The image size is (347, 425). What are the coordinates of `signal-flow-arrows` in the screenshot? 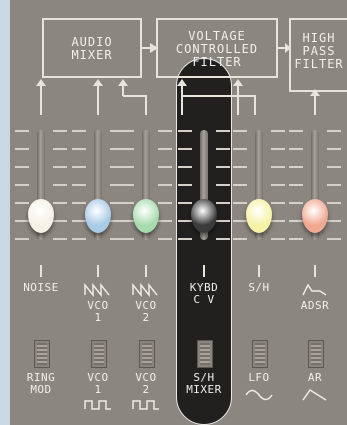 It's located at (178, 79).